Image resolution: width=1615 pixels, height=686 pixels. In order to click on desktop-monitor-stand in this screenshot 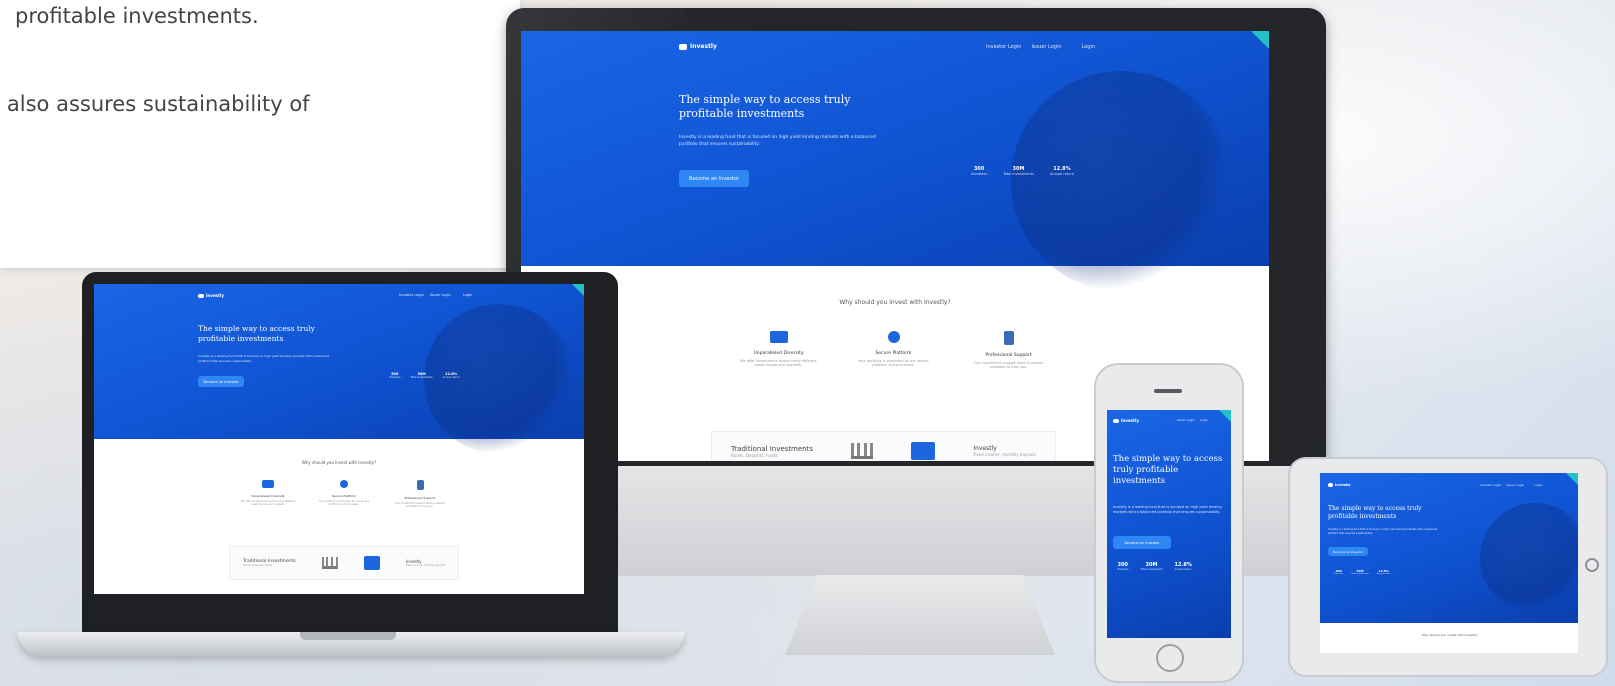, I will do `click(920, 615)`.